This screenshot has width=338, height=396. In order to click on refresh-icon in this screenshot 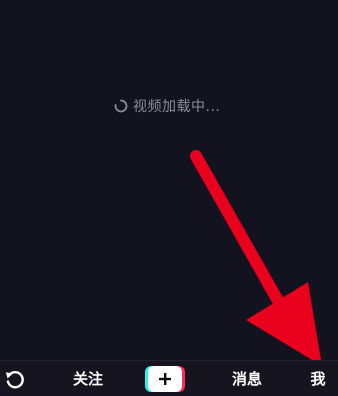, I will do `click(14, 379)`.